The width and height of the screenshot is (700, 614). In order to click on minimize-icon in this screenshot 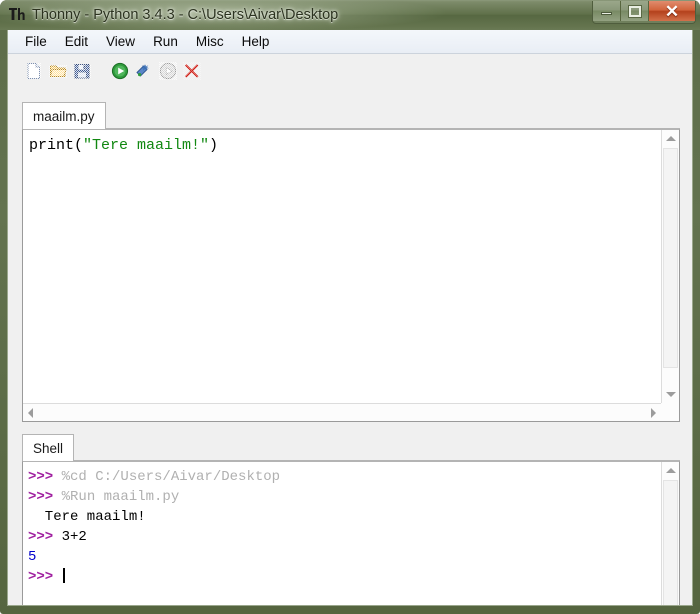, I will do `click(606, 11)`.